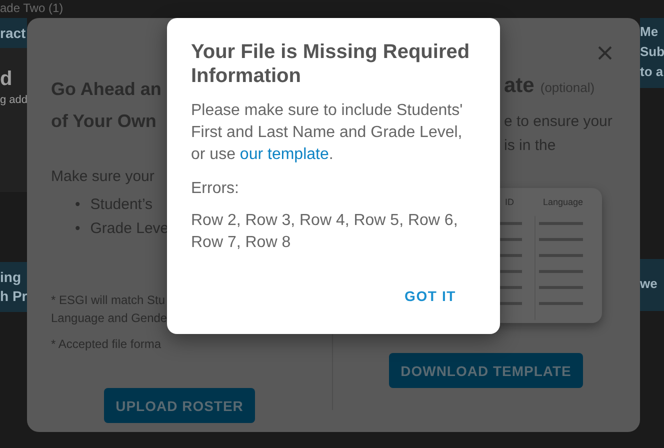  I want to click on close-icon, so click(605, 53).